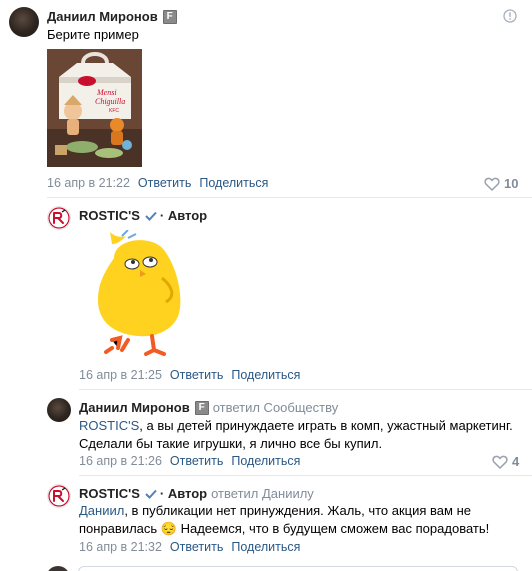  What do you see at coordinates (510, 16) in the screenshot?
I see `report-icon` at bounding box center [510, 16].